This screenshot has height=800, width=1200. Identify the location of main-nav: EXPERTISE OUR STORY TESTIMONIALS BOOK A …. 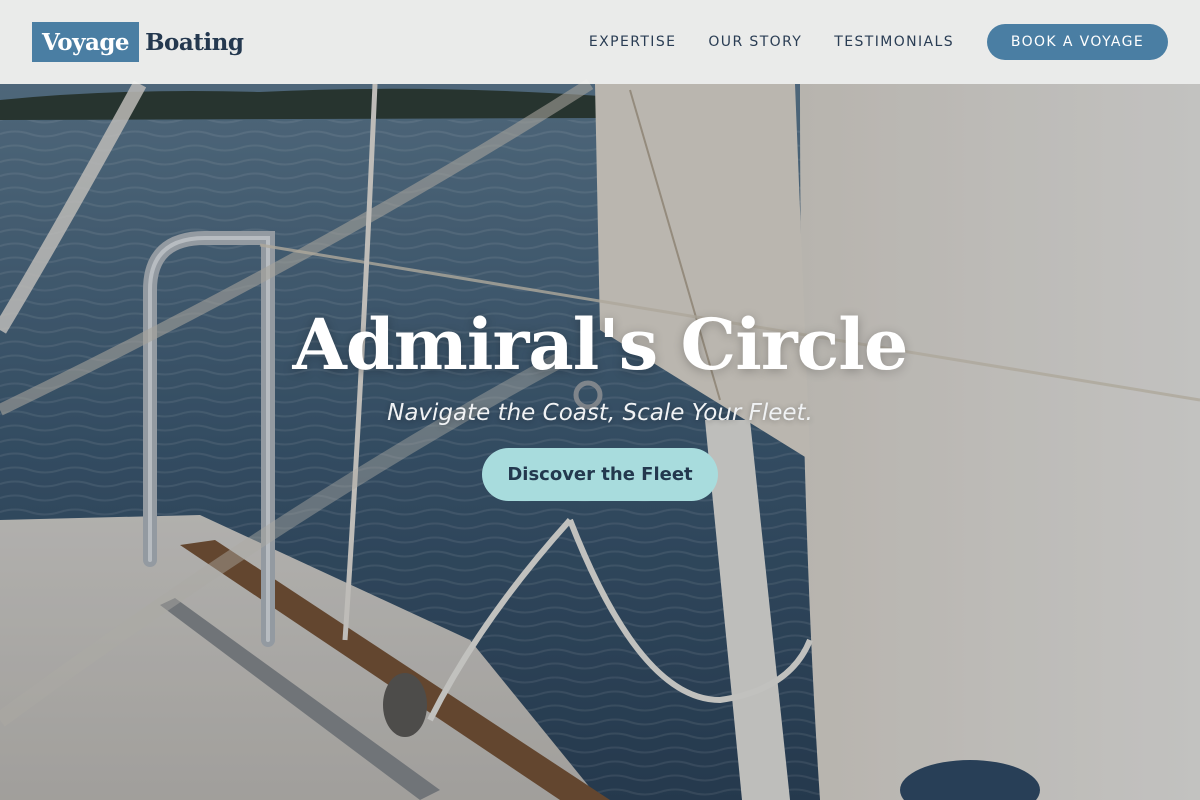
(878, 42).